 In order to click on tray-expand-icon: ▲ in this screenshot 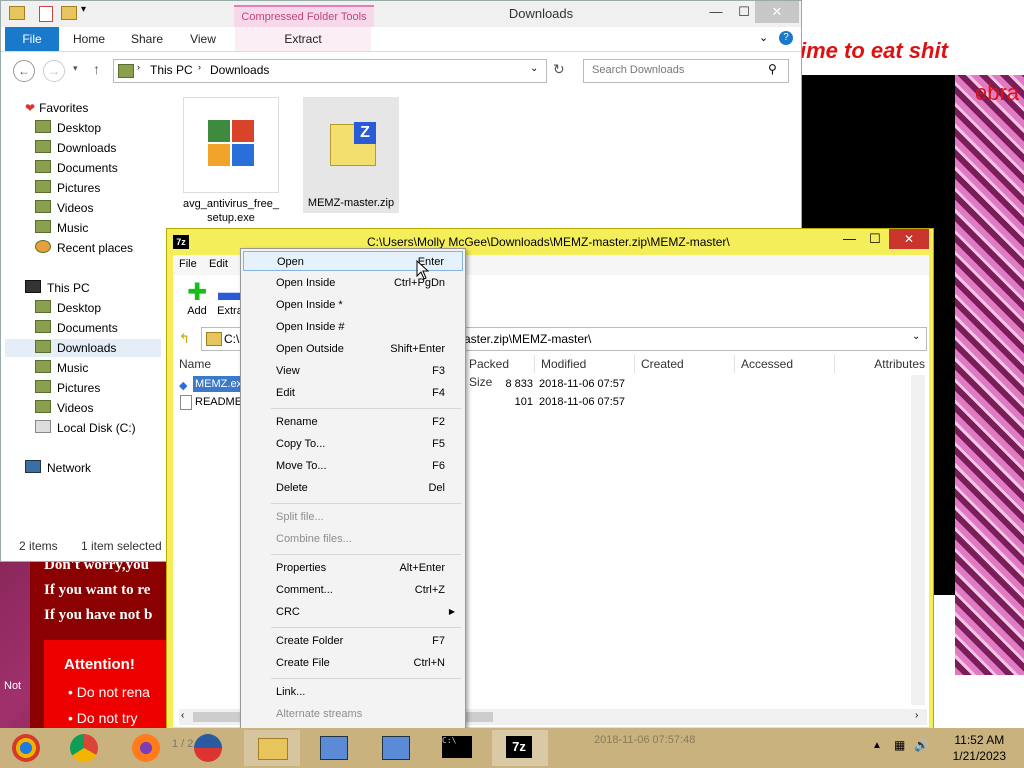, I will do `click(877, 745)`.